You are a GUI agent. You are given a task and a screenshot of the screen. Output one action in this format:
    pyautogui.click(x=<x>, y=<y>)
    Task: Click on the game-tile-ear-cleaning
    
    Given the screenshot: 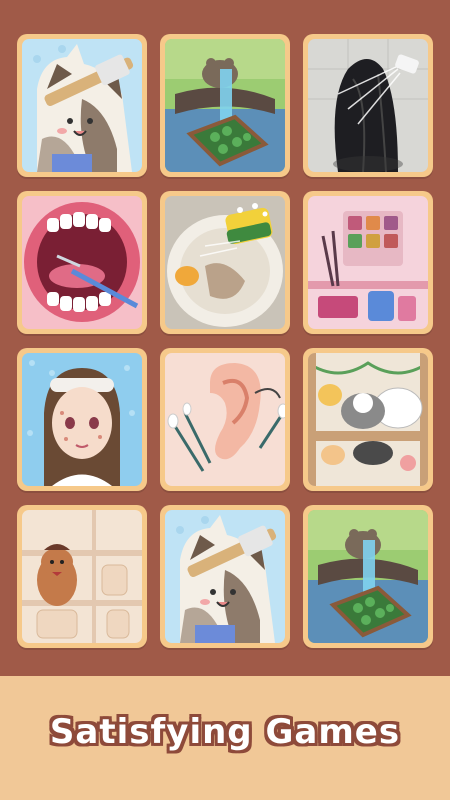 What is the action you would take?
    pyautogui.click(x=225, y=419)
    